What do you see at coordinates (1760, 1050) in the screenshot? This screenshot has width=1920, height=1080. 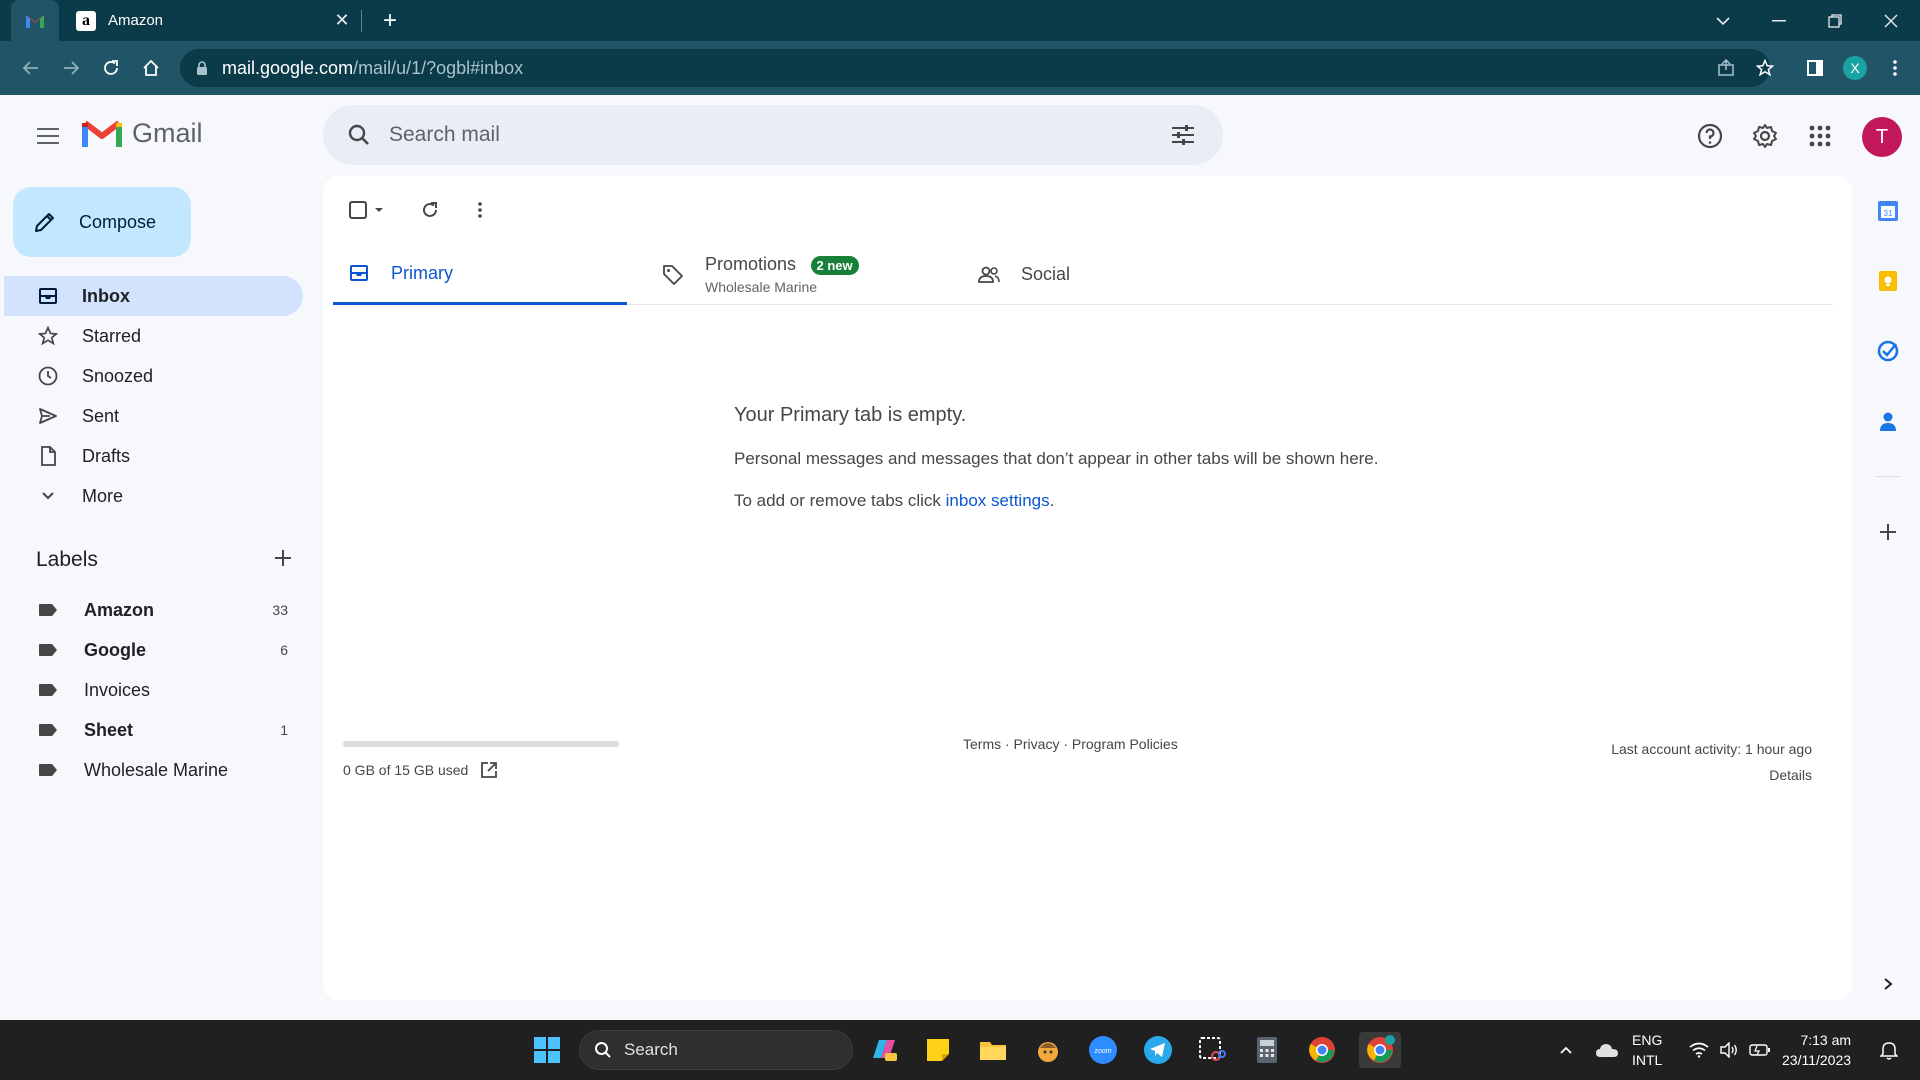 I see `battery-icon` at bounding box center [1760, 1050].